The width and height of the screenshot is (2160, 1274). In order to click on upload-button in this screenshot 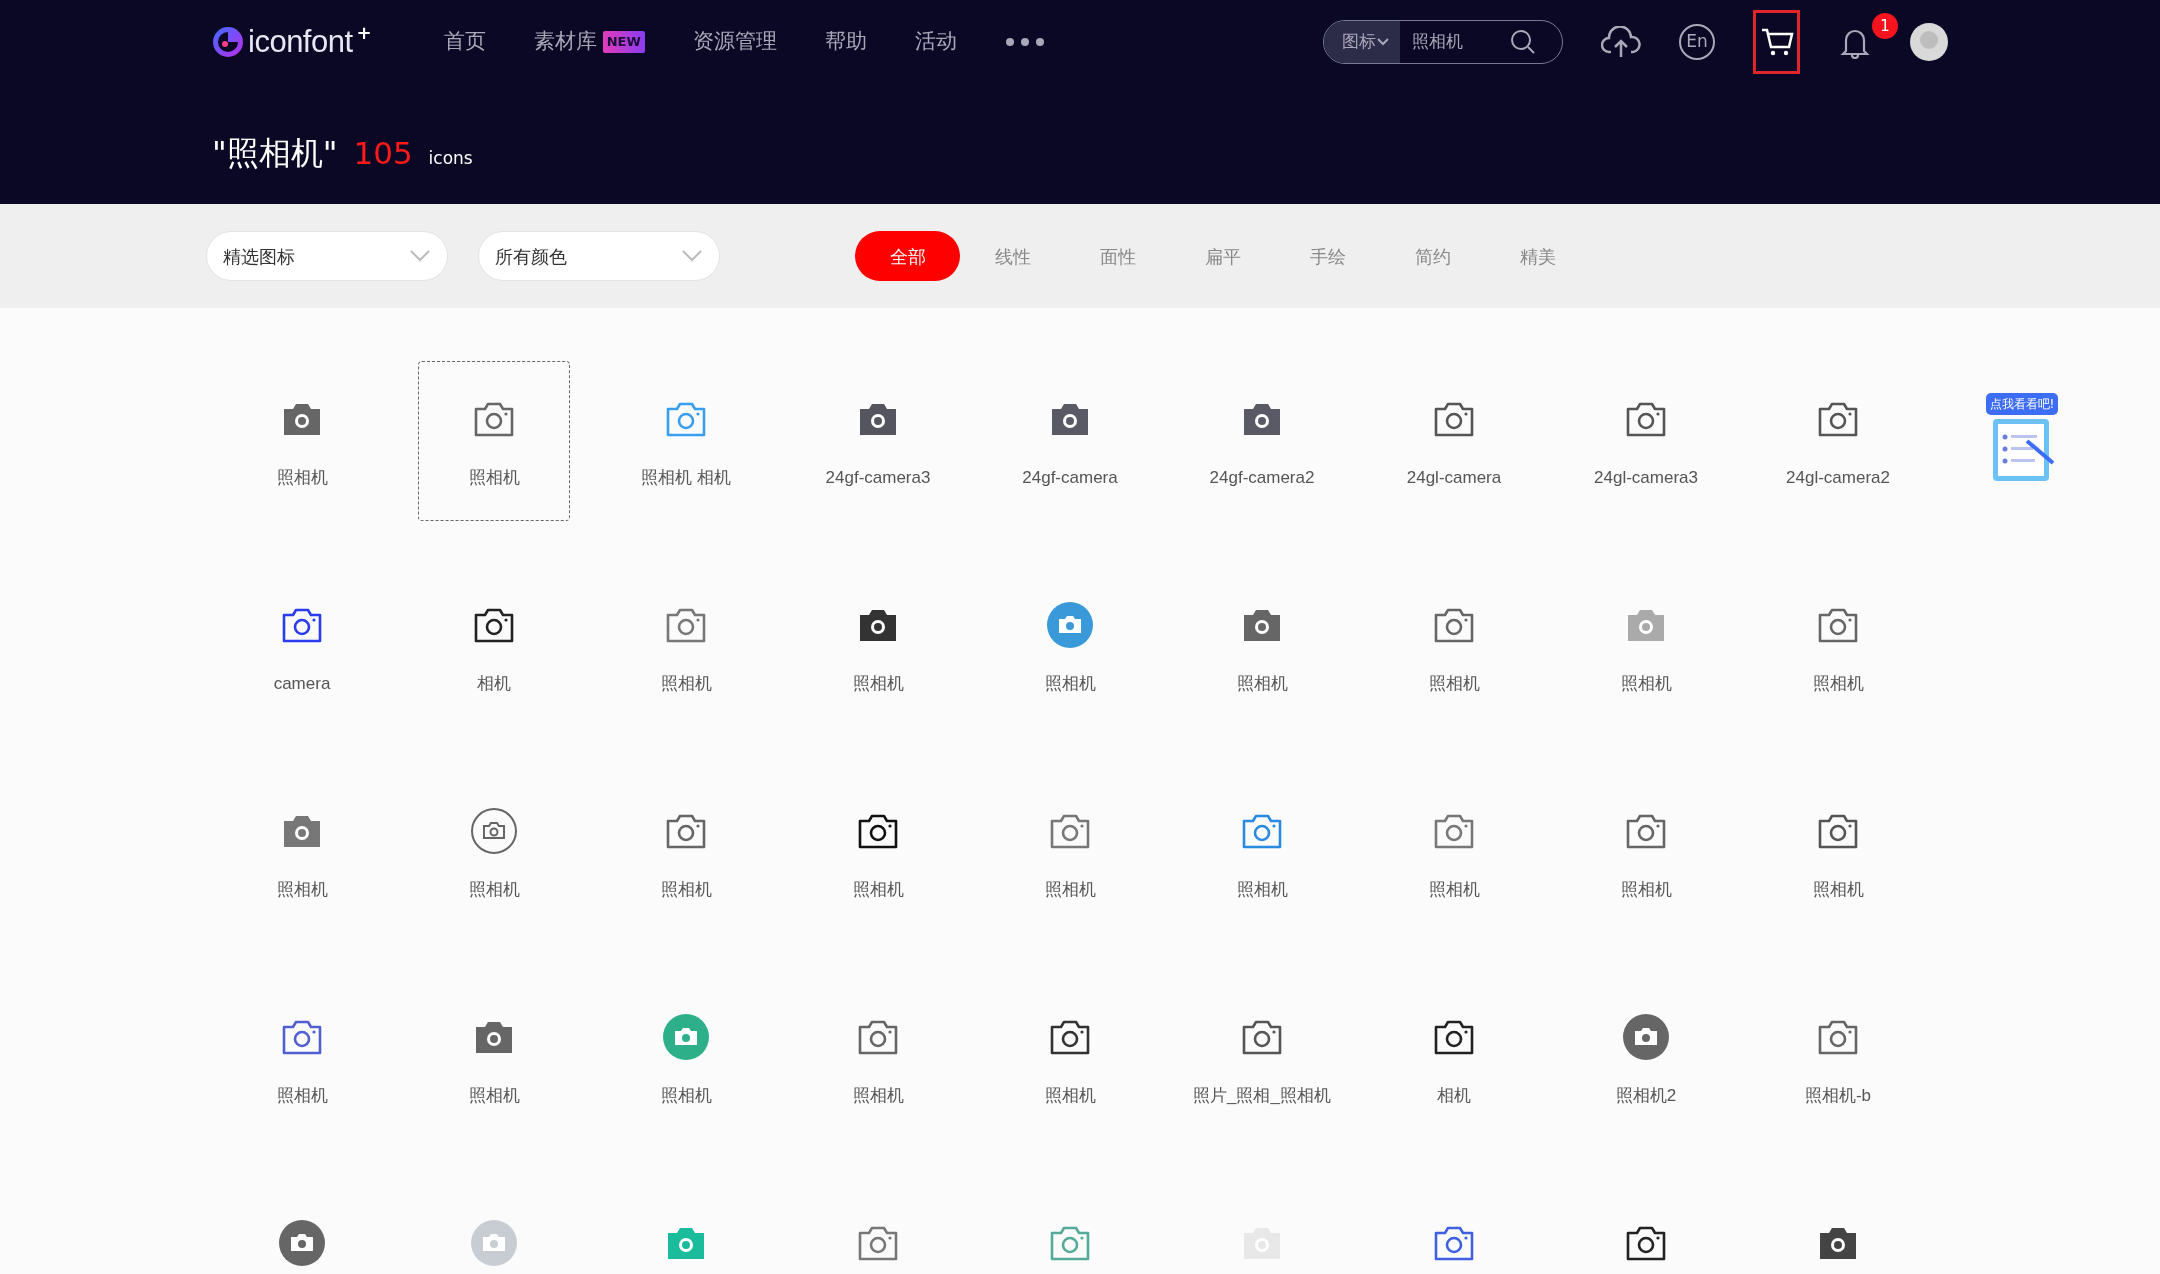, I will do `click(1621, 42)`.